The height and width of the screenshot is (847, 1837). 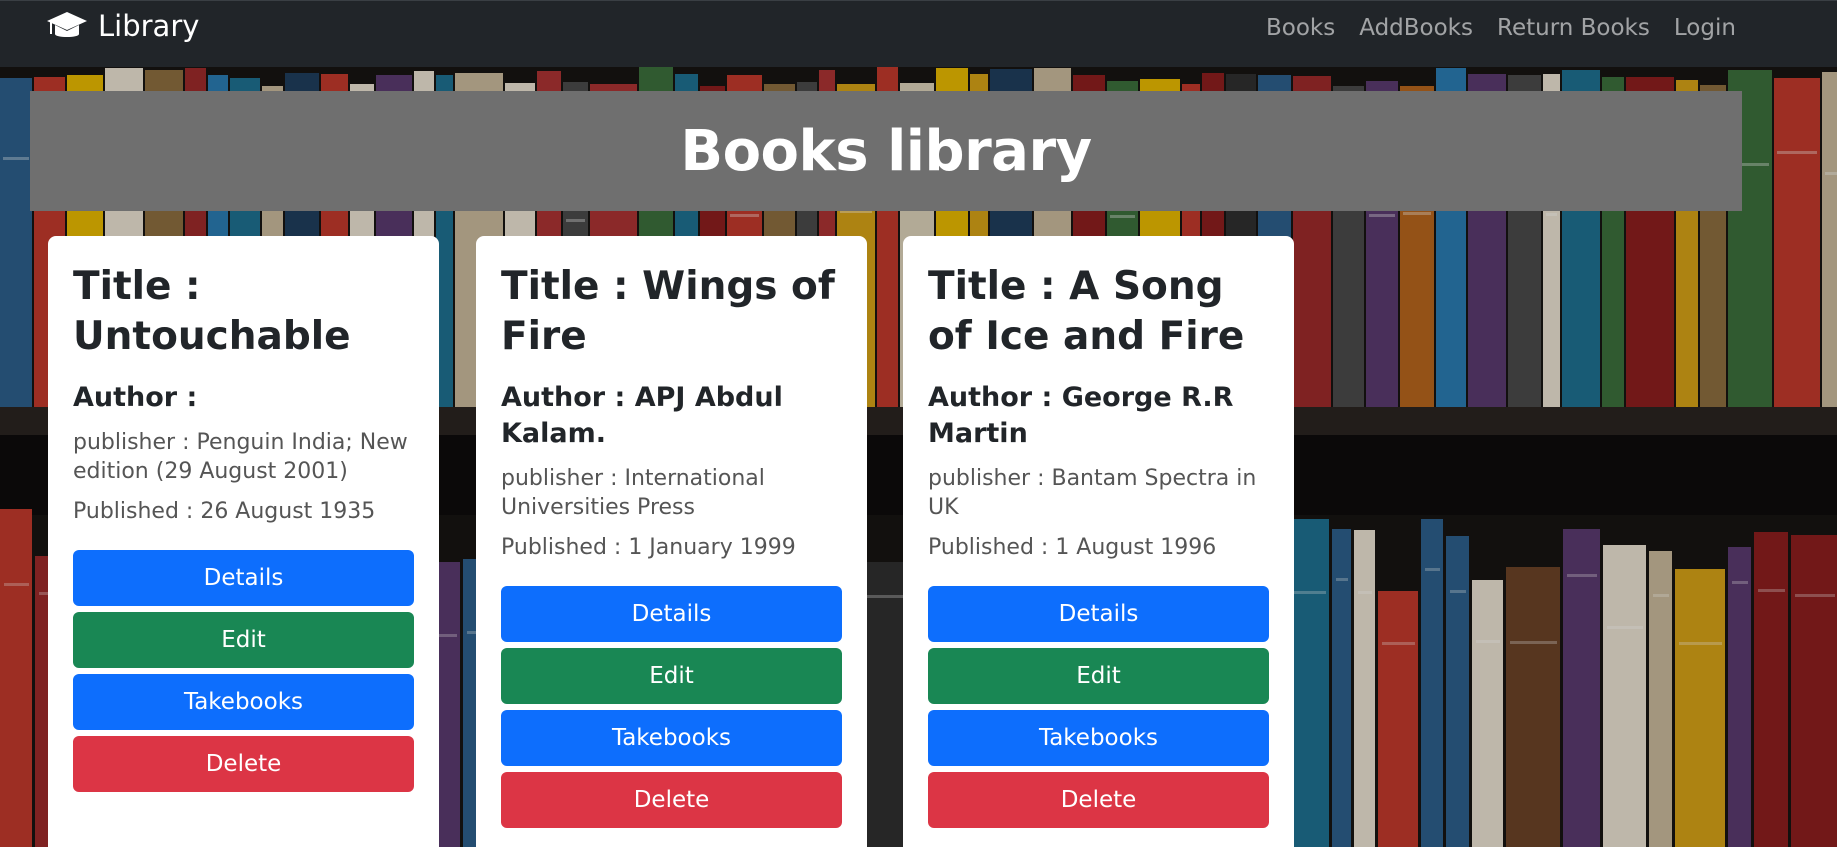 I want to click on graduation-cap-icon, so click(x=67, y=24).